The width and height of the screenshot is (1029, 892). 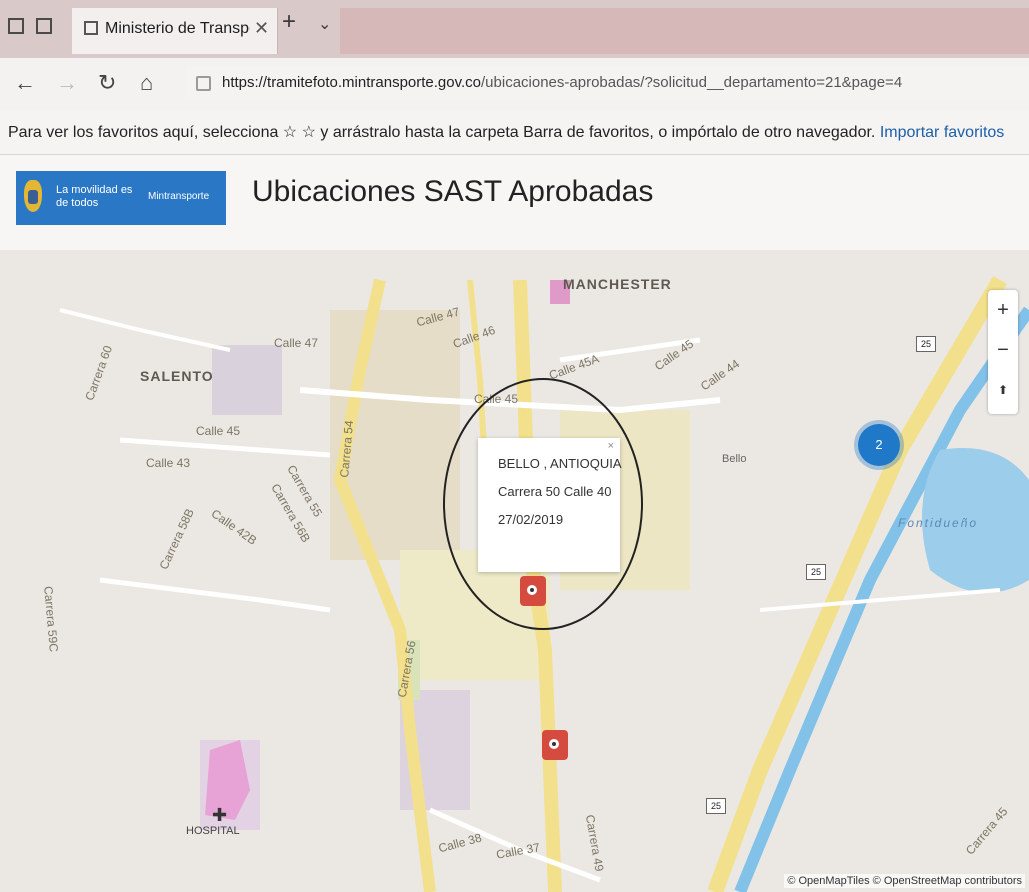 What do you see at coordinates (203, 83) in the screenshot?
I see `lock-icon` at bounding box center [203, 83].